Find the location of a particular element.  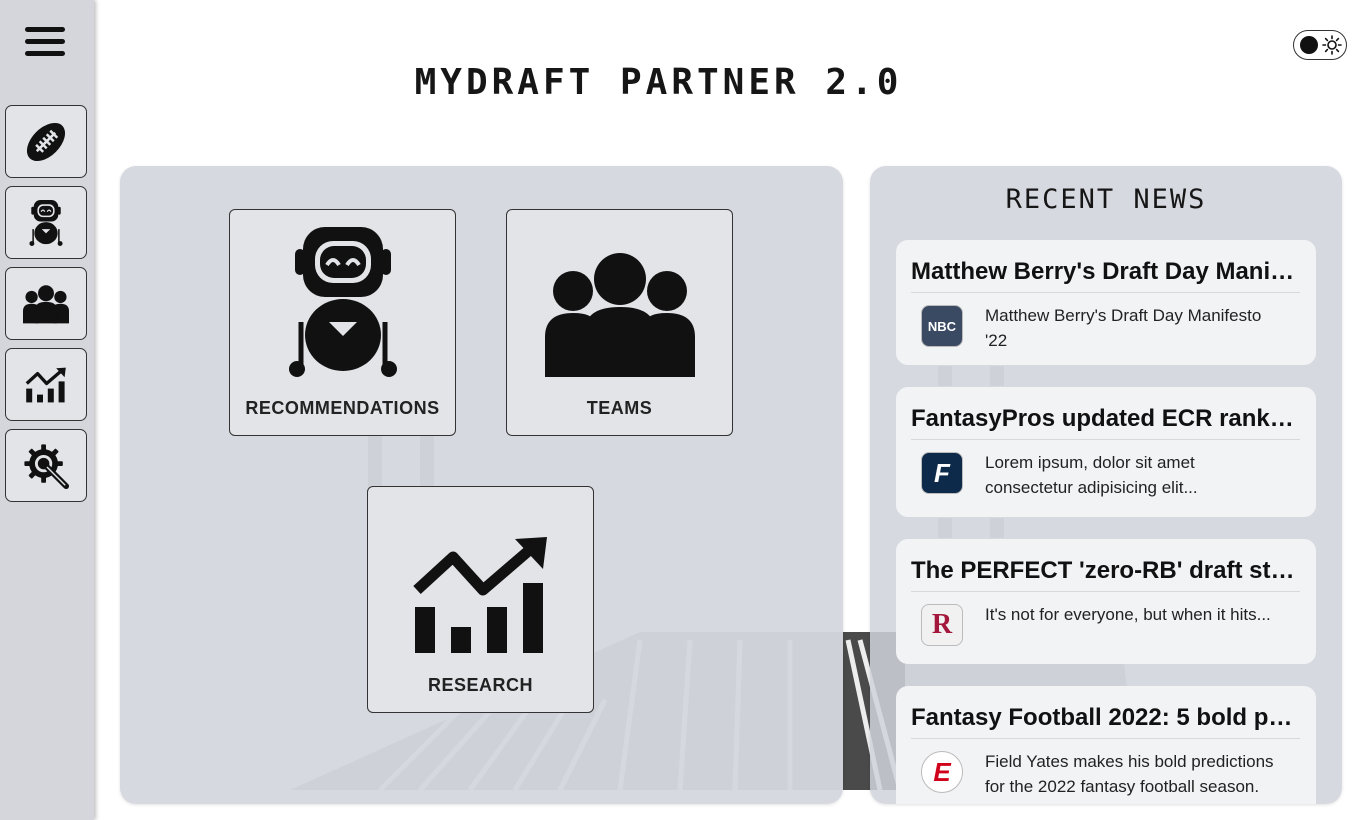

rotoworld-logo: R is located at coordinates (942, 625).